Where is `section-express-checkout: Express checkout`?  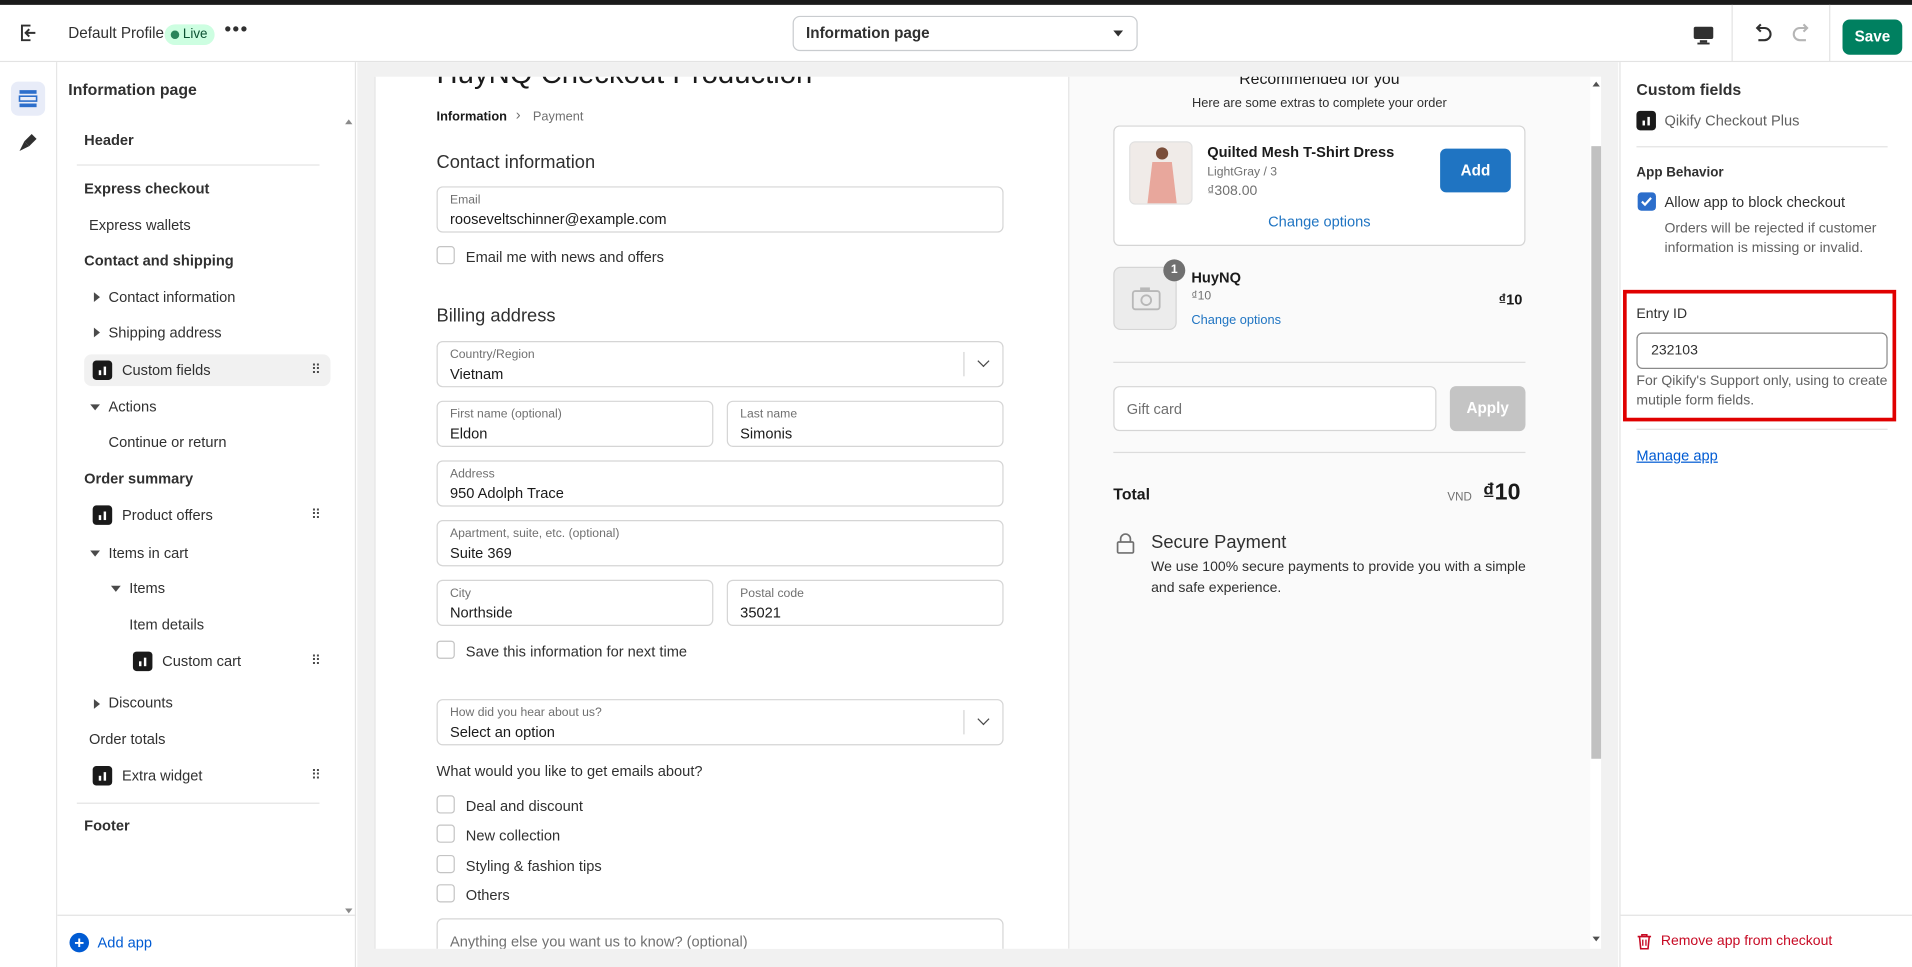 section-express-checkout: Express checkout is located at coordinates (146, 188).